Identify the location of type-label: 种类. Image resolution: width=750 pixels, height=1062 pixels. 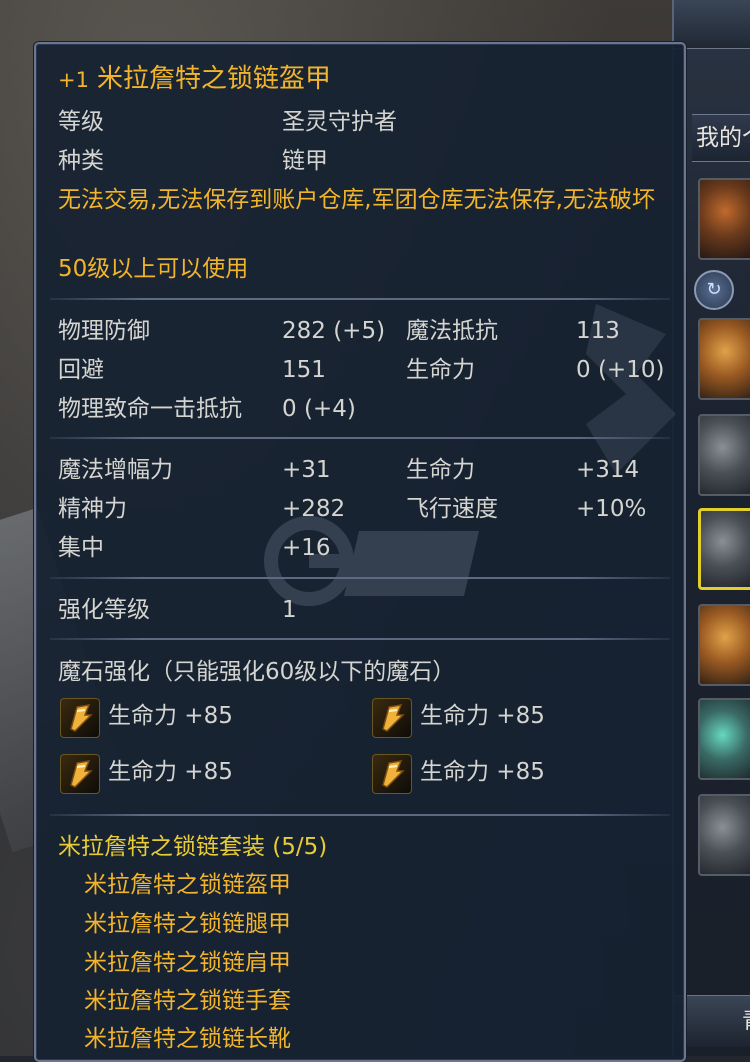
(81, 161).